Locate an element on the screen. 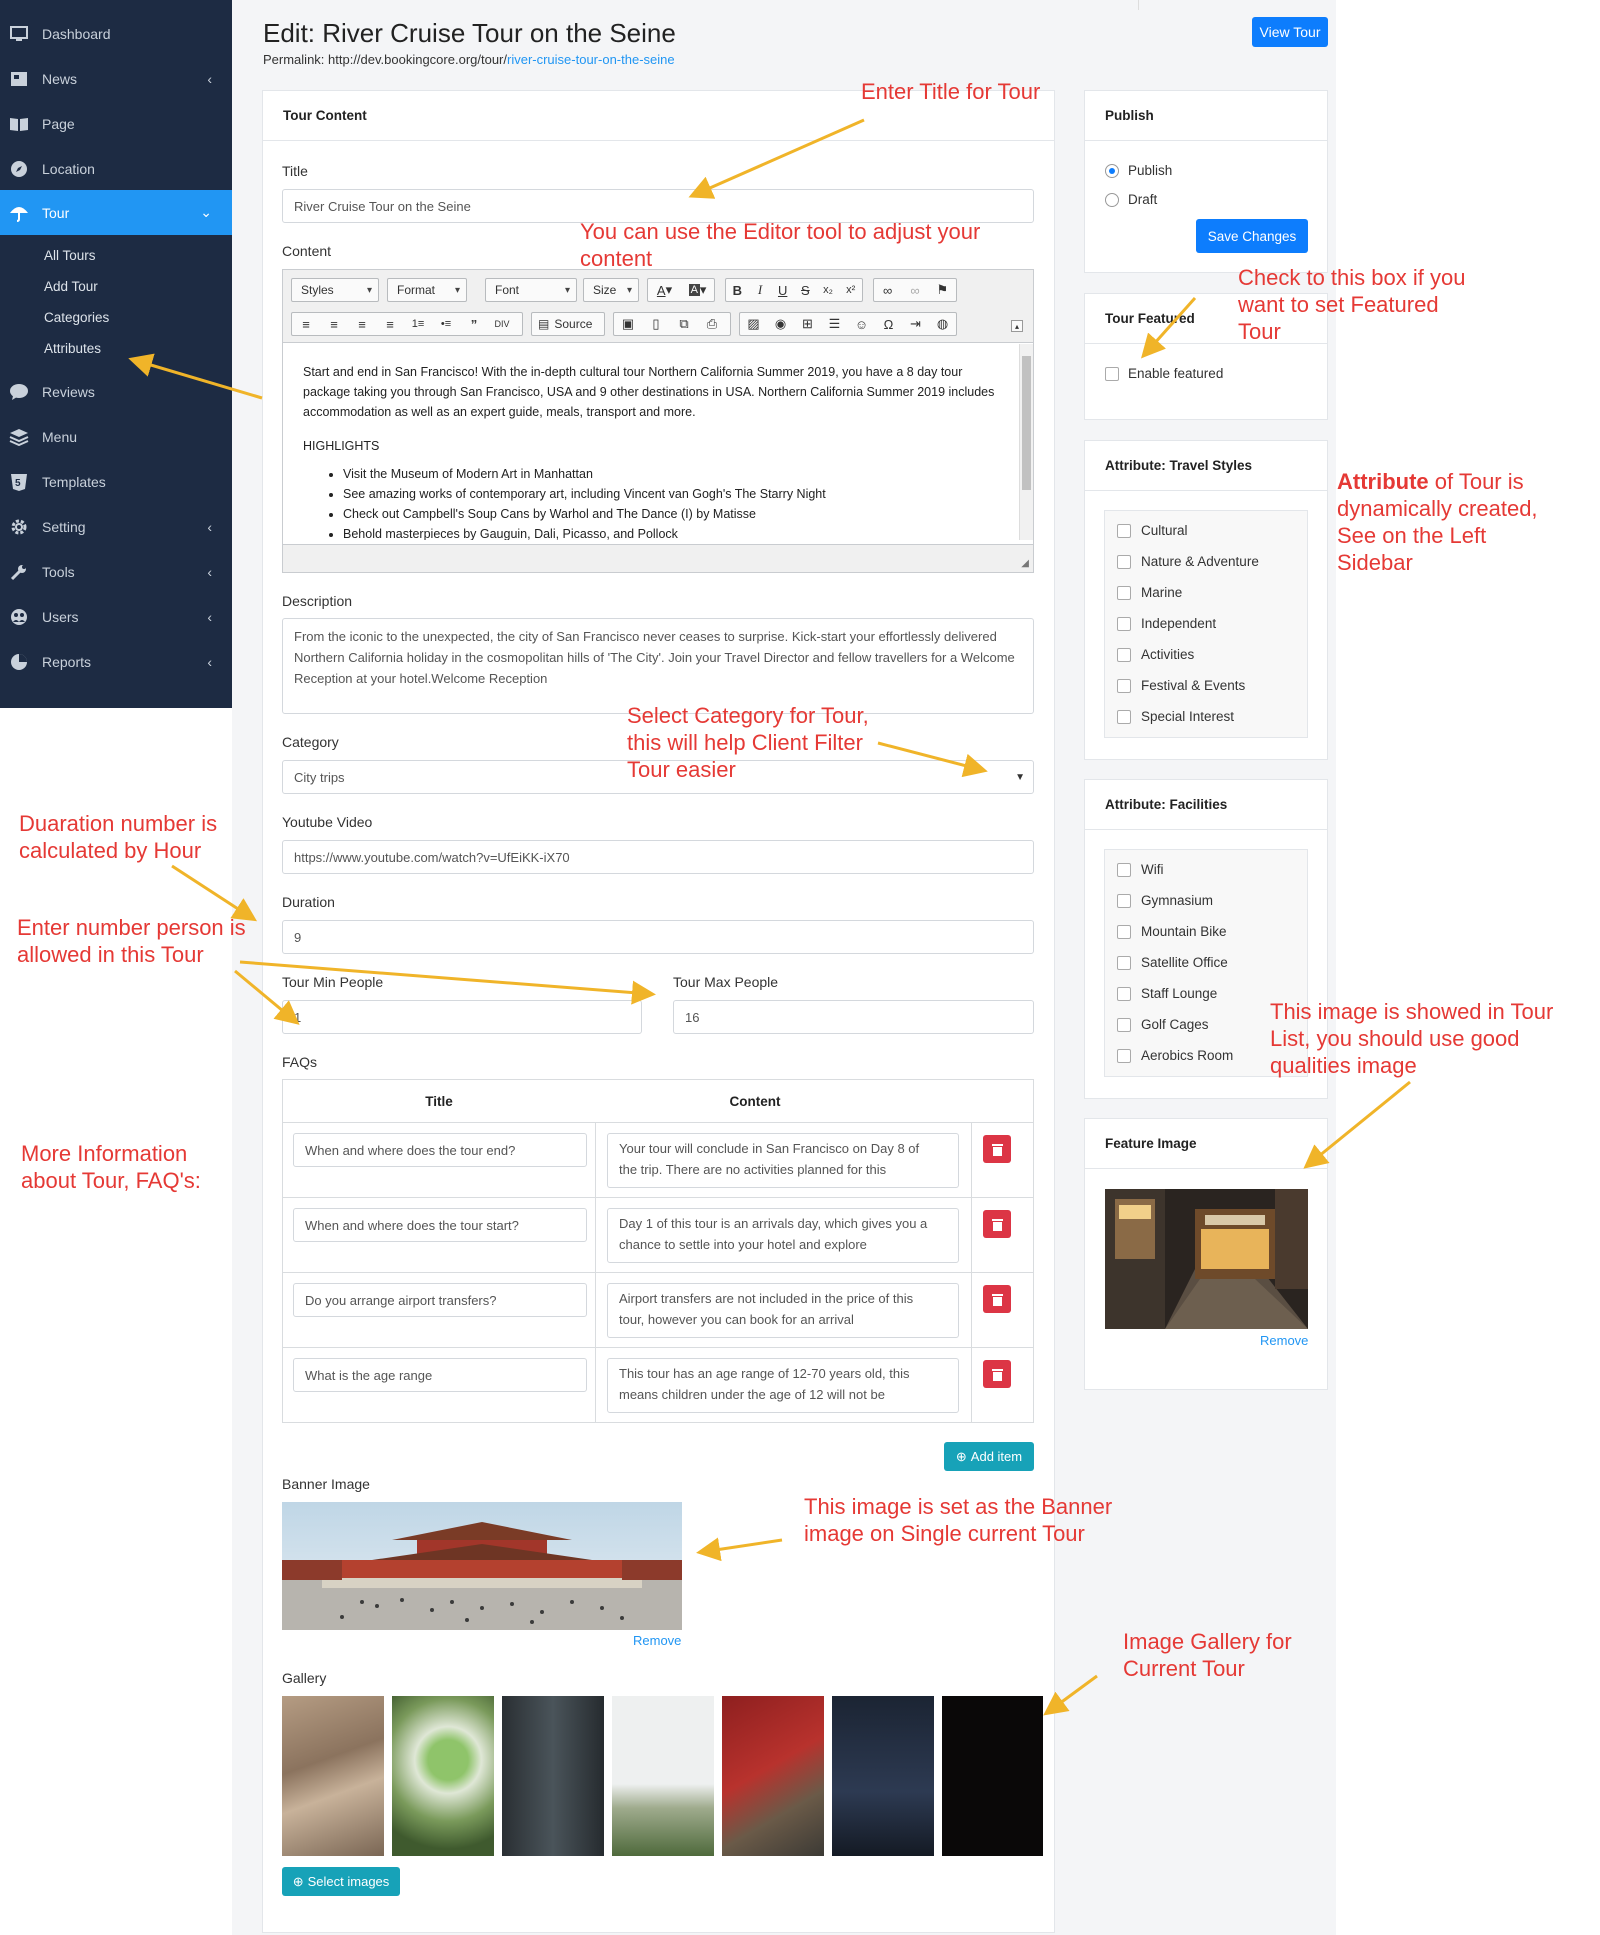 Image resolution: width=1600 pixels, height=1935 pixels. faq-title-input: Do you arrange airport transfers? is located at coordinates (440, 1300).